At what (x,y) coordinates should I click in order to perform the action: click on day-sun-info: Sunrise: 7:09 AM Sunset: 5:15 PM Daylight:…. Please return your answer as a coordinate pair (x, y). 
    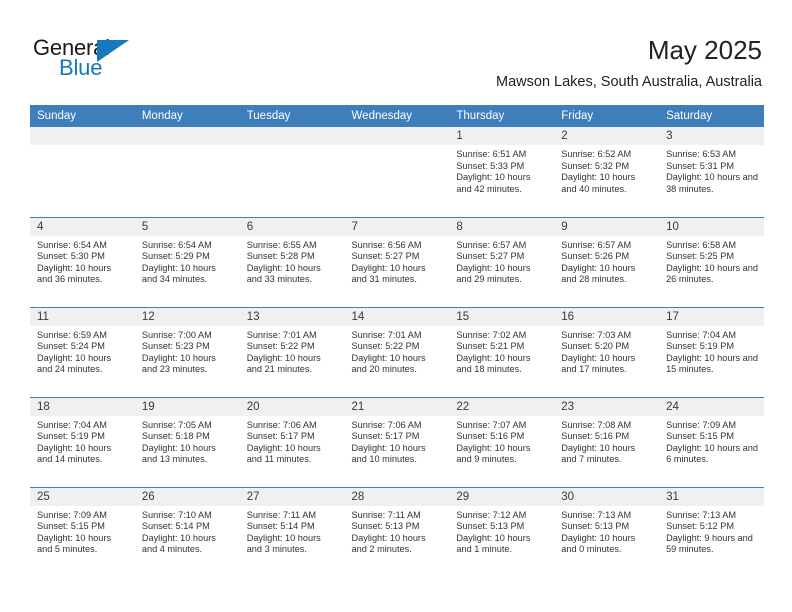
    Looking at the image, I should click on (82, 531).